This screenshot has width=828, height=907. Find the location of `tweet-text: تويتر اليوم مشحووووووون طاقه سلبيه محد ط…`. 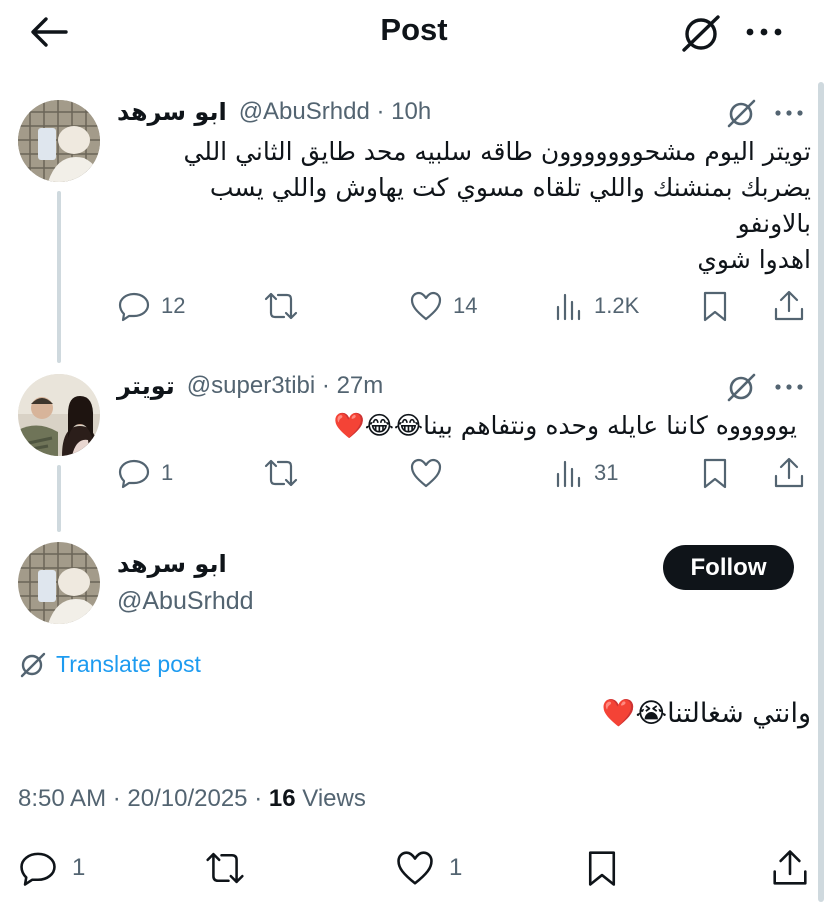

tweet-text: تويتر اليوم مشحووووووون طاقه سلبيه محد ط… is located at coordinates (497, 205).